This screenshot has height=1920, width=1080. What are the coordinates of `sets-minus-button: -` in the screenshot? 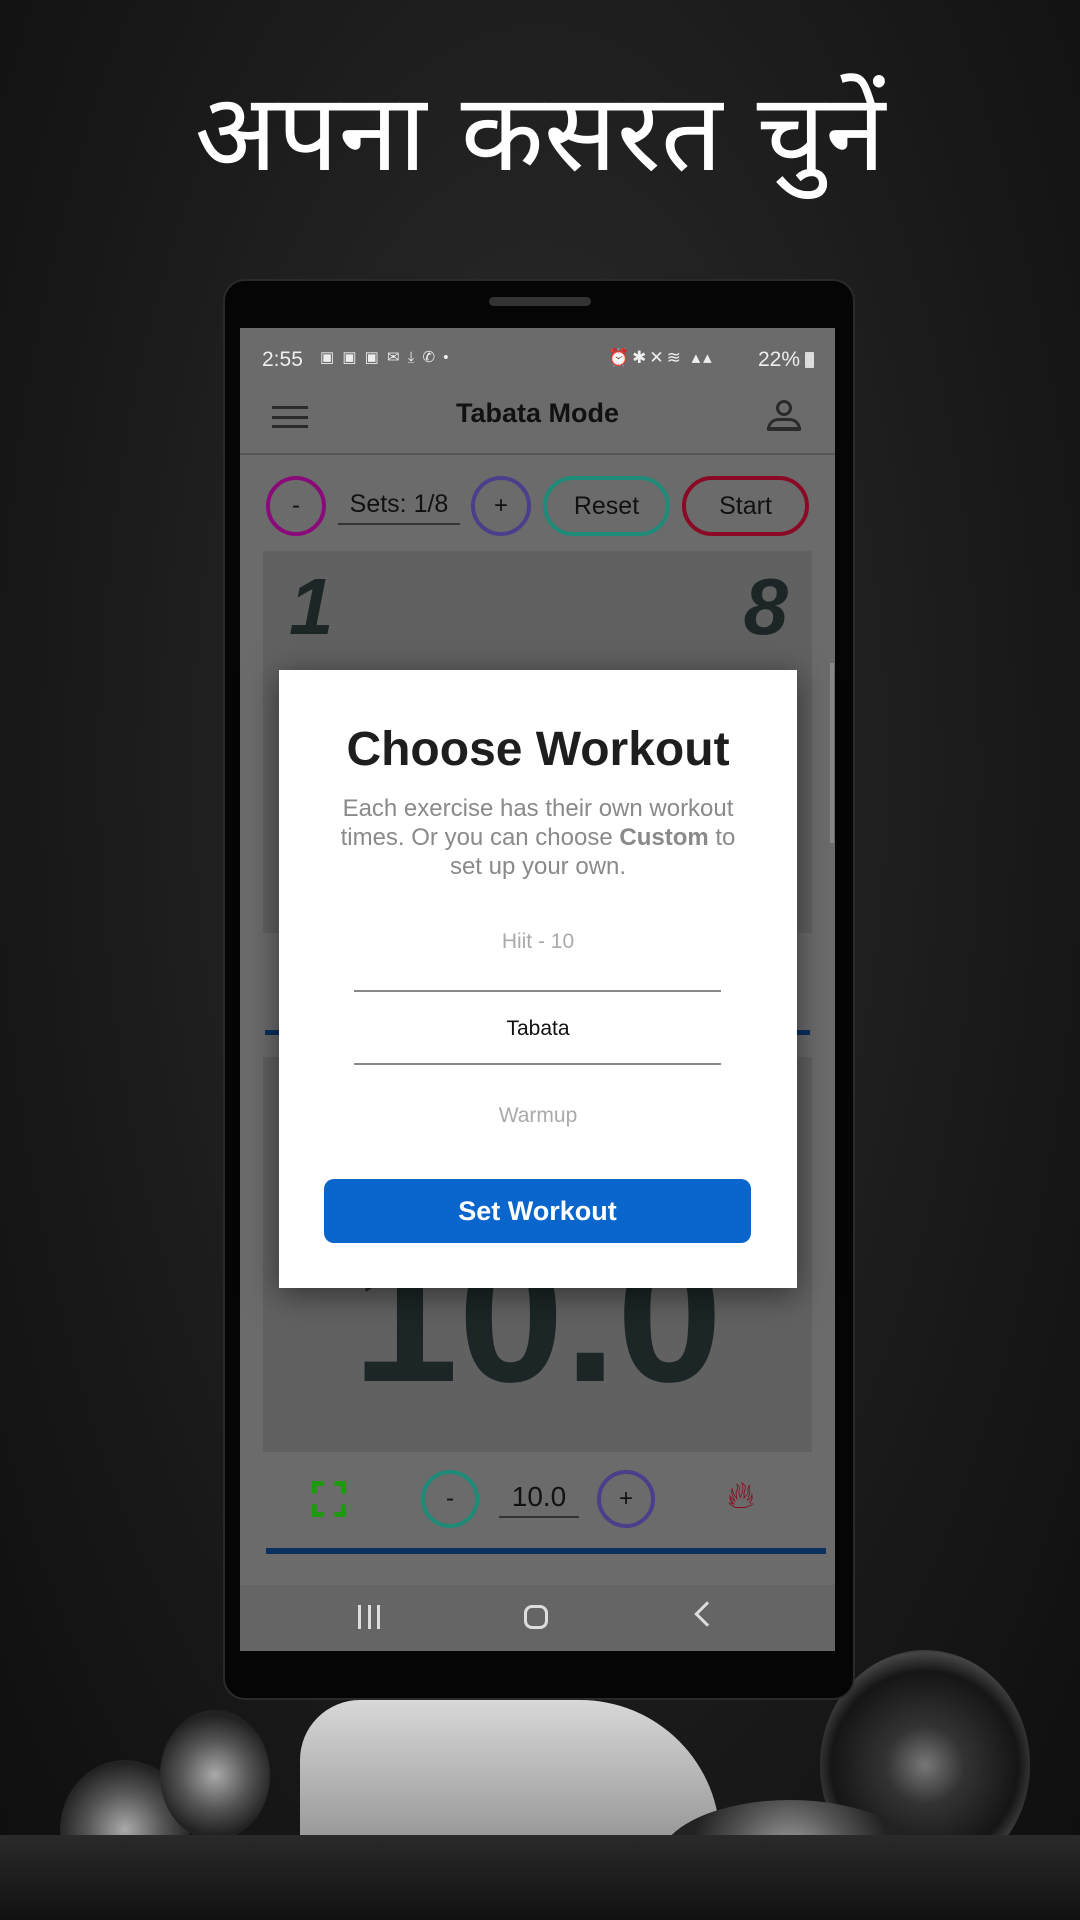 It's located at (296, 506).